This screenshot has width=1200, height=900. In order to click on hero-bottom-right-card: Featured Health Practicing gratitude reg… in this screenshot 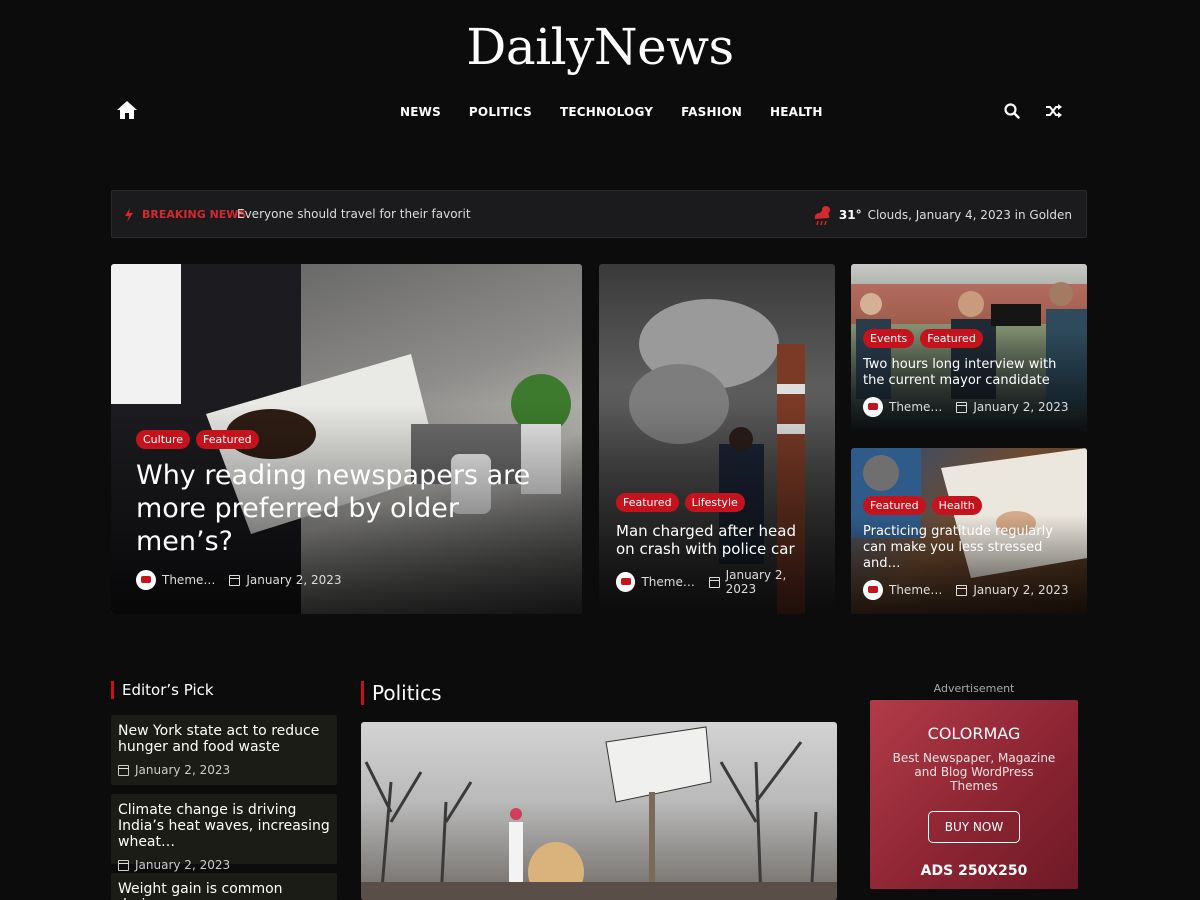, I will do `click(969, 531)`.